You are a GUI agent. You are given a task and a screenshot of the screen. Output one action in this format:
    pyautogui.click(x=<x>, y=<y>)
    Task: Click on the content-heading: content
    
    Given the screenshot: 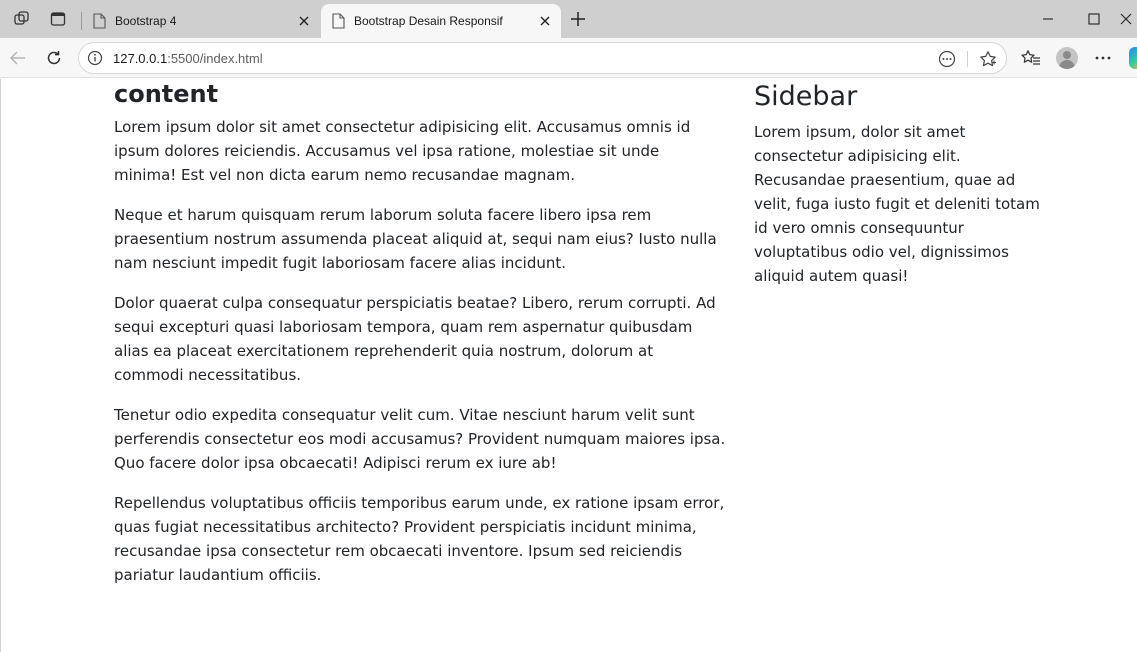 What is the action you would take?
    pyautogui.click(x=166, y=94)
    